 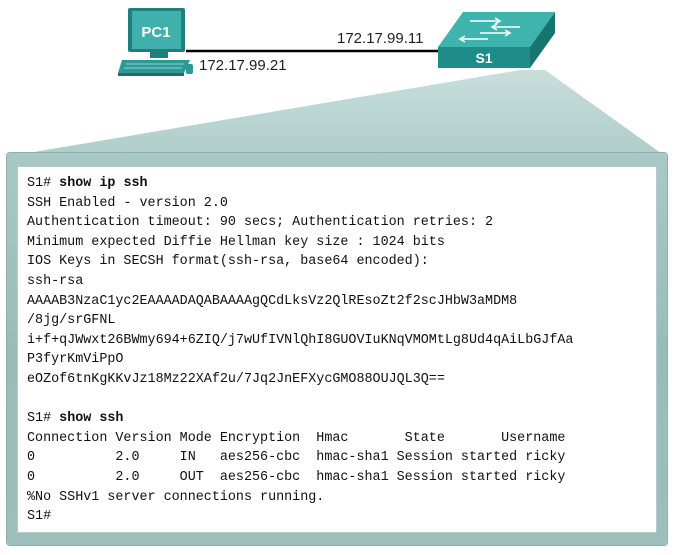 What do you see at coordinates (380, 38) in the screenshot?
I see `switch-ip-label: 172.17.99.11` at bounding box center [380, 38].